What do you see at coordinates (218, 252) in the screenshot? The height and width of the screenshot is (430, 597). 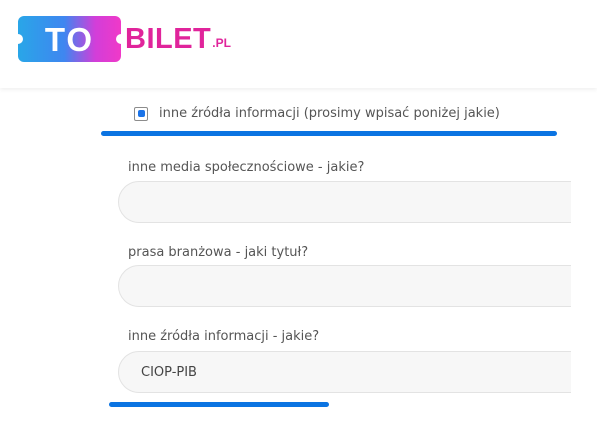 I see `trade-press-field-label: prasa branżowa - jaki tytuł?` at bounding box center [218, 252].